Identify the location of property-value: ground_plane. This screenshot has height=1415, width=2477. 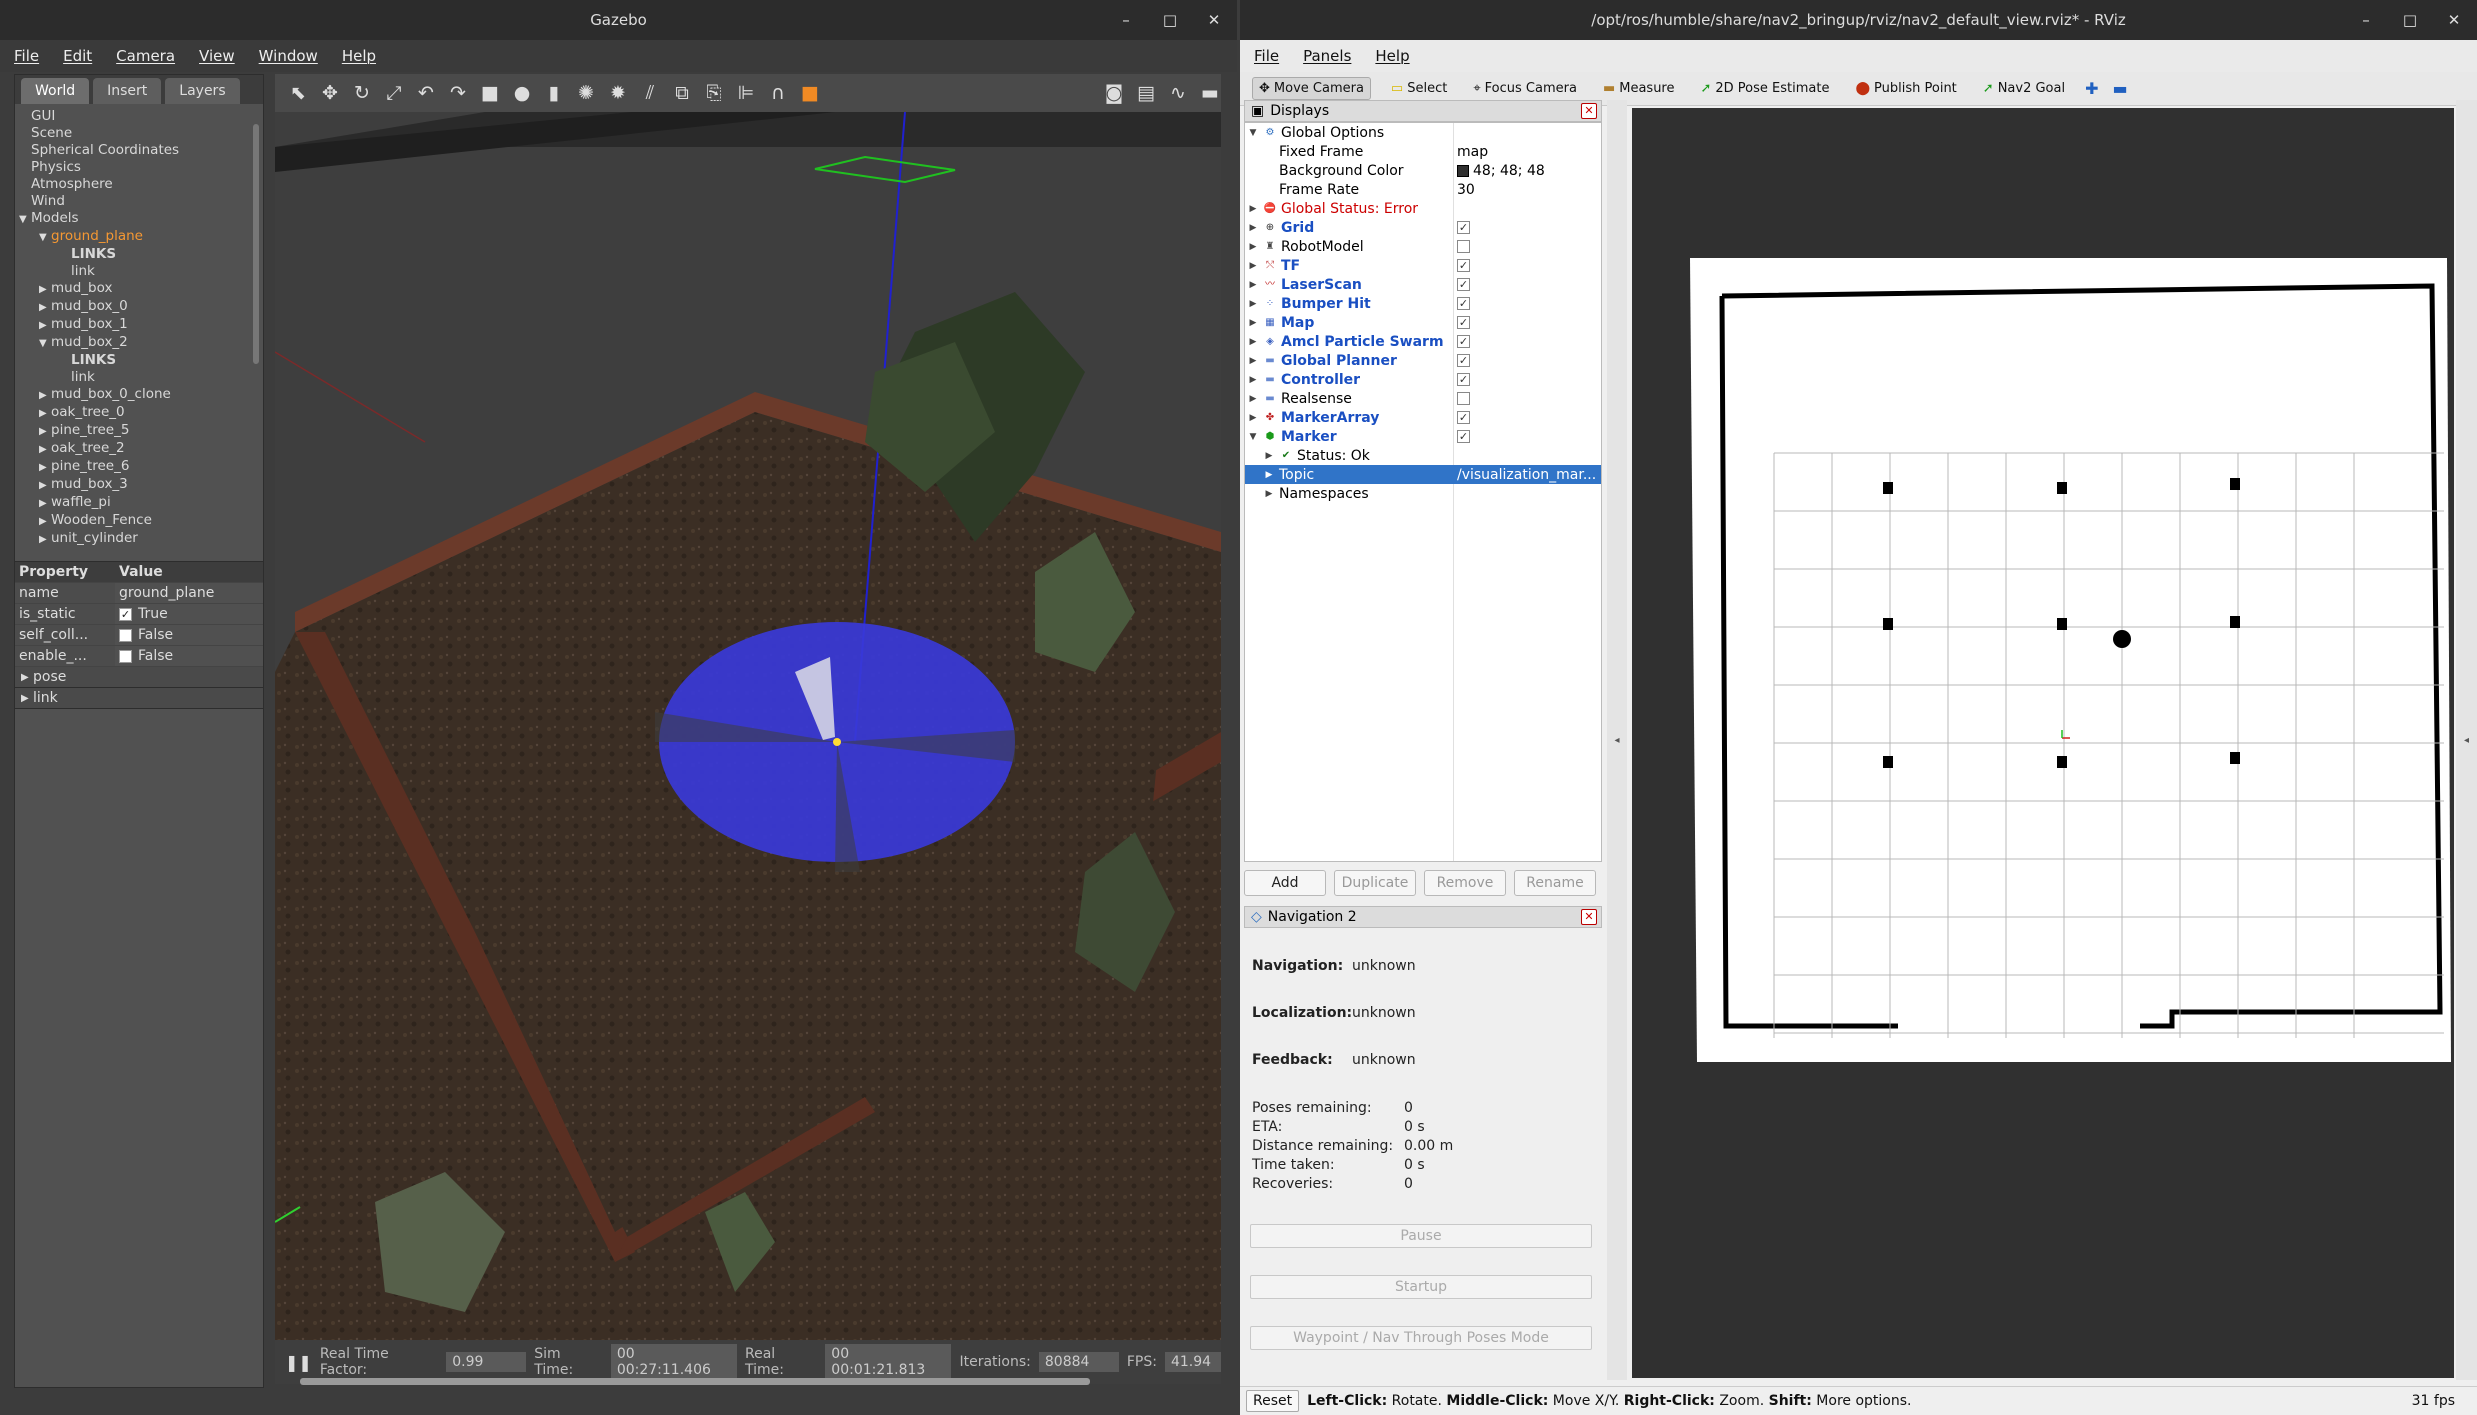
(189, 593).